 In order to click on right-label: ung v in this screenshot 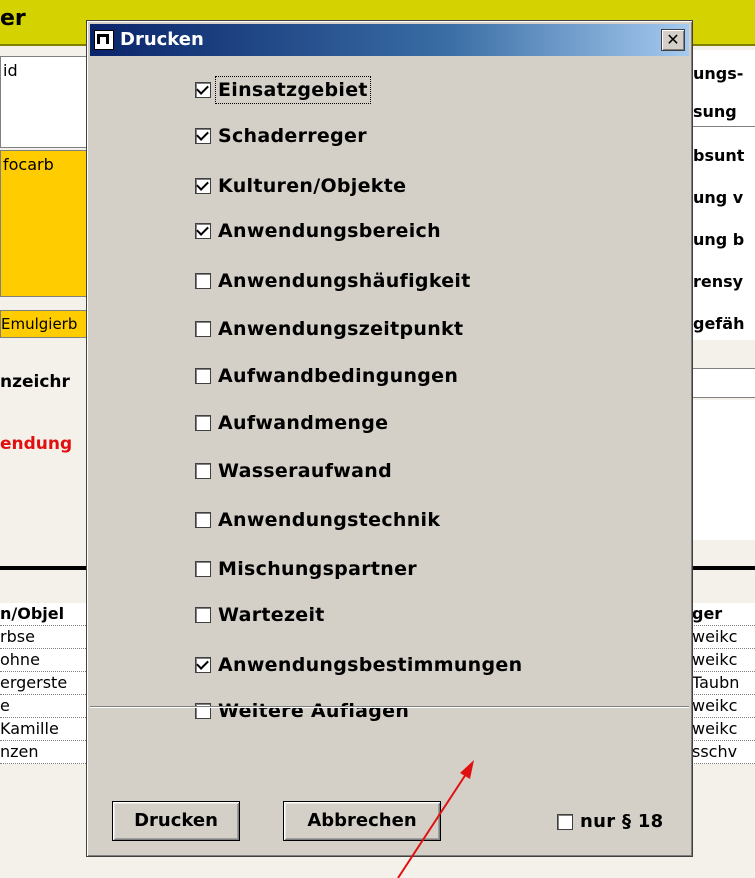, I will do `click(718, 197)`.